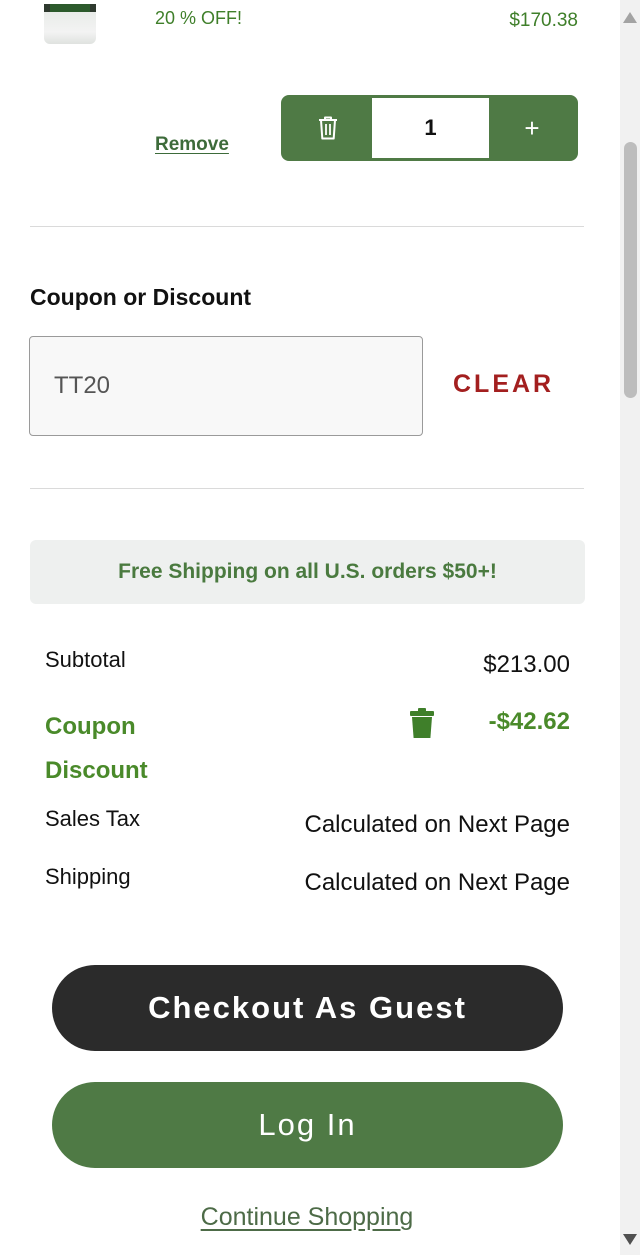  Describe the element at coordinates (437, 824) in the screenshot. I see `sales-tax-value: Calculated on Next Page` at that location.